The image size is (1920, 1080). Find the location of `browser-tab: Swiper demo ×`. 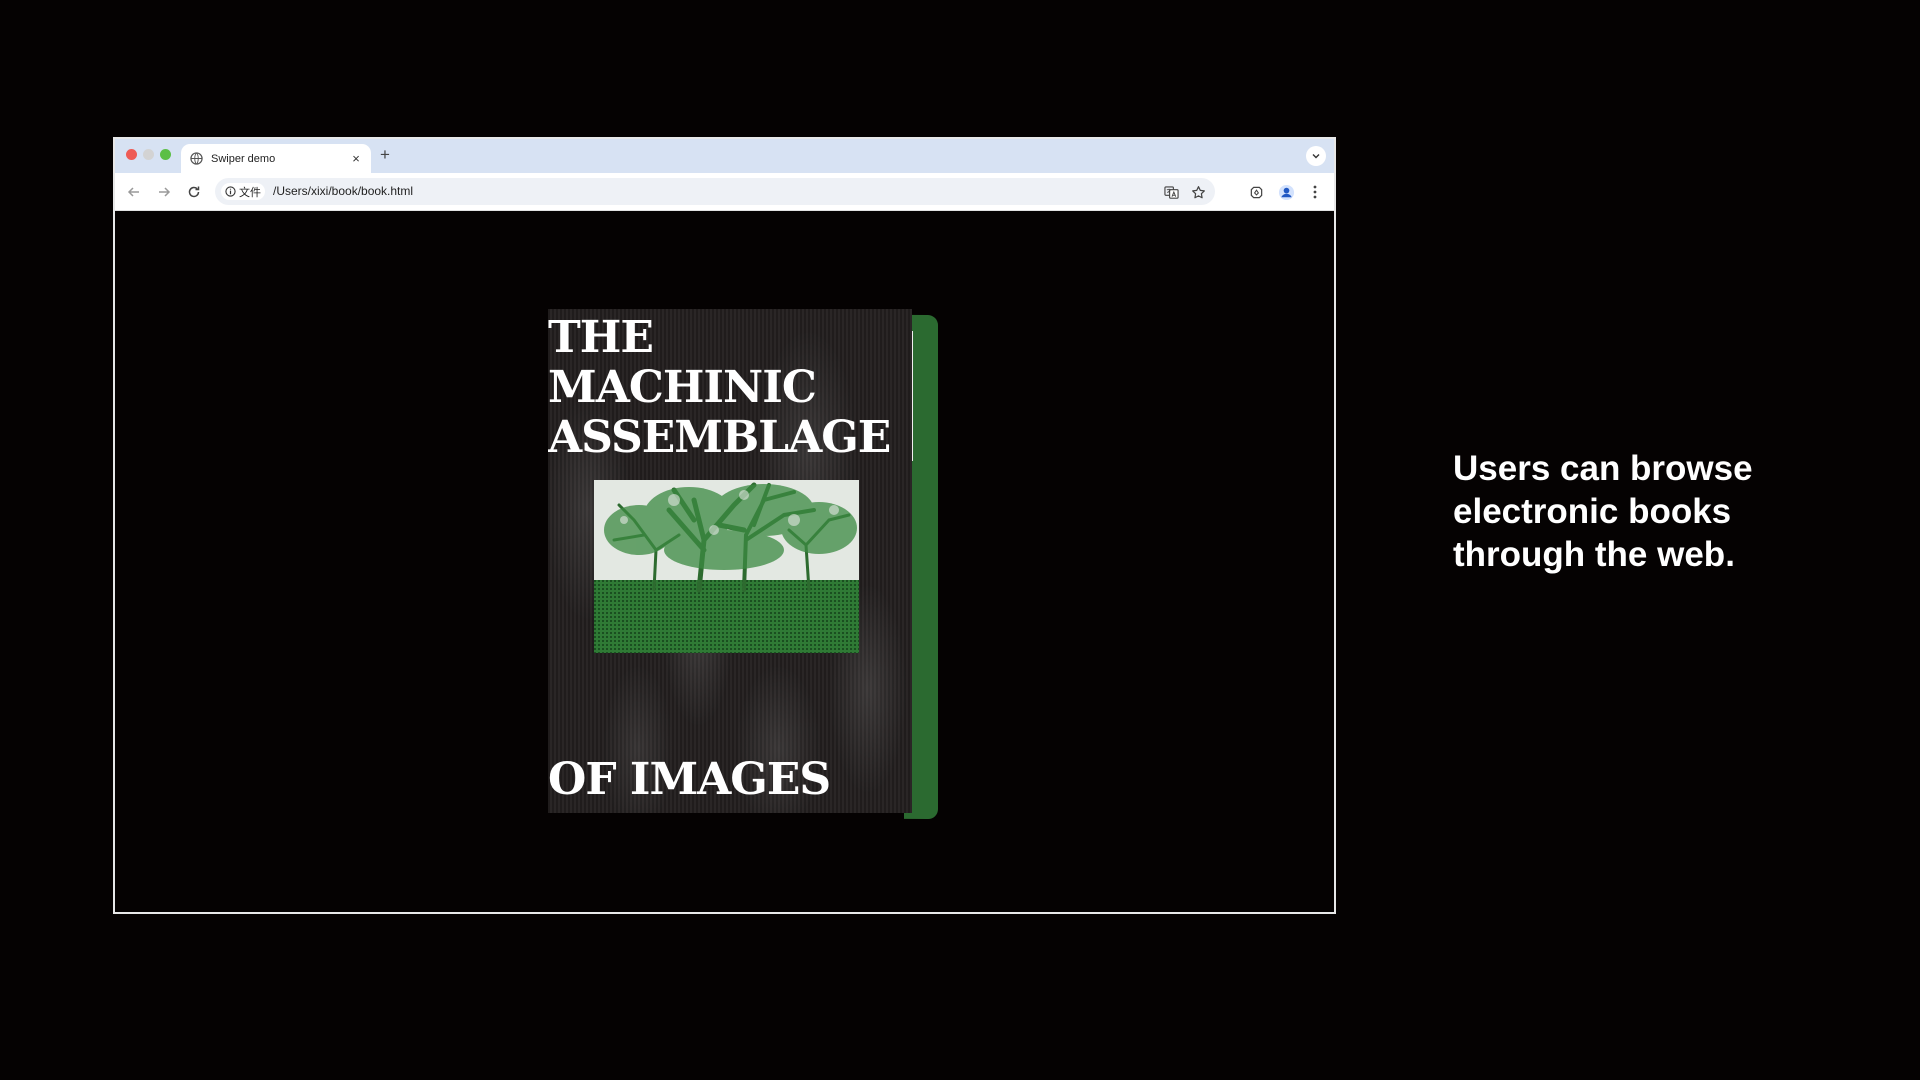

browser-tab: Swiper demo × is located at coordinates (276, 158).